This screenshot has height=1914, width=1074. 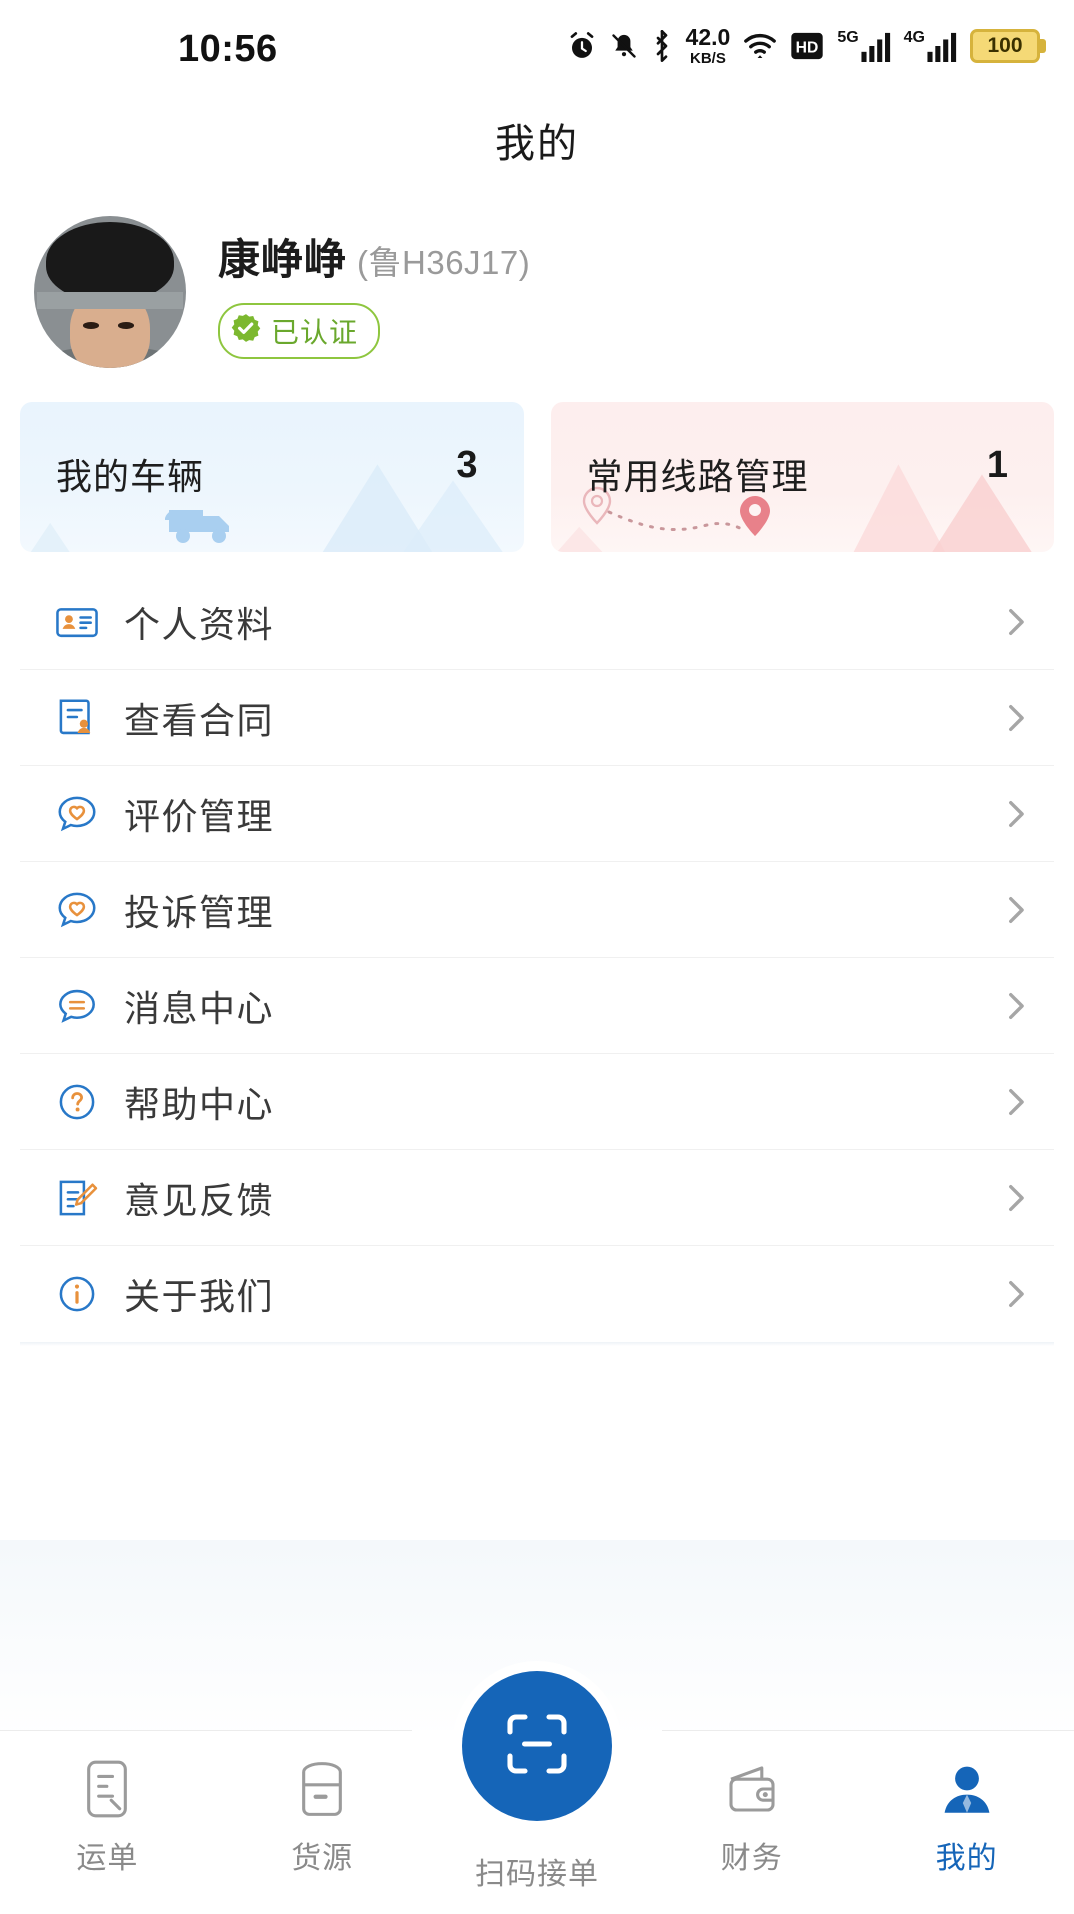 I want to click on network-speed-value: 42.0, so click(x=708, y=37).